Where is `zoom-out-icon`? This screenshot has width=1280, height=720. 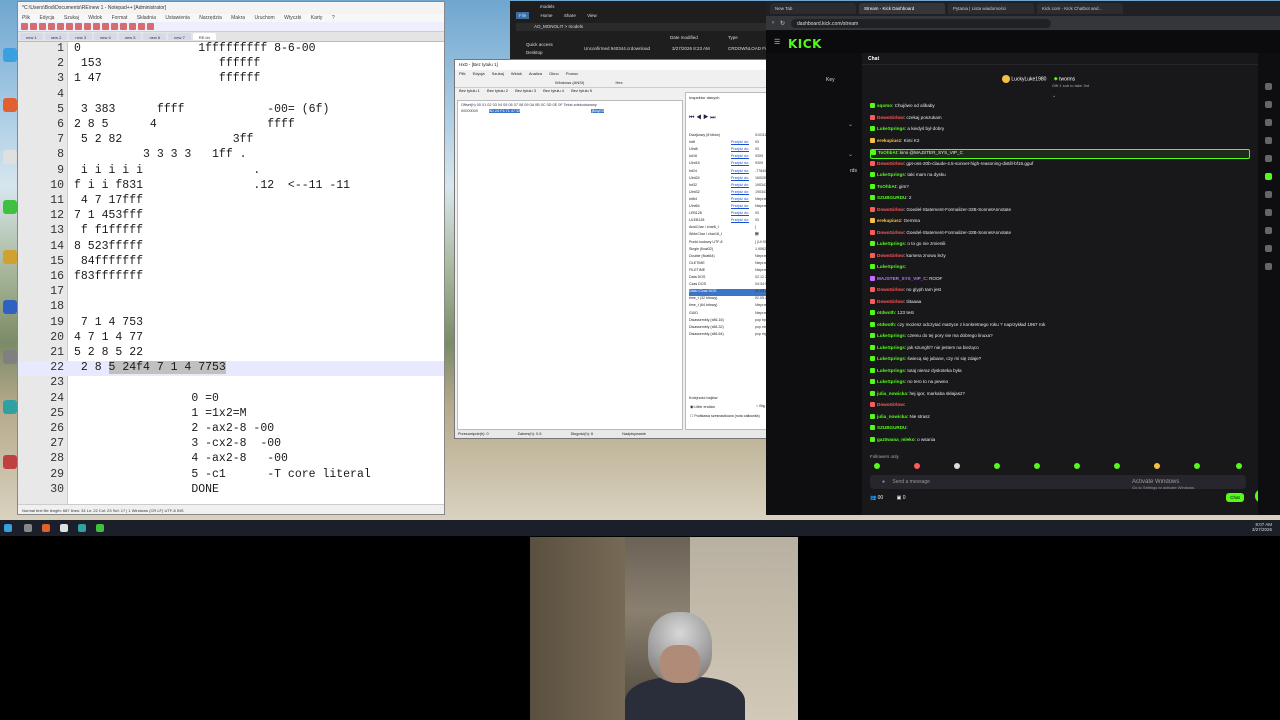 zoom-out-icon is located at coordinates (150, 26).